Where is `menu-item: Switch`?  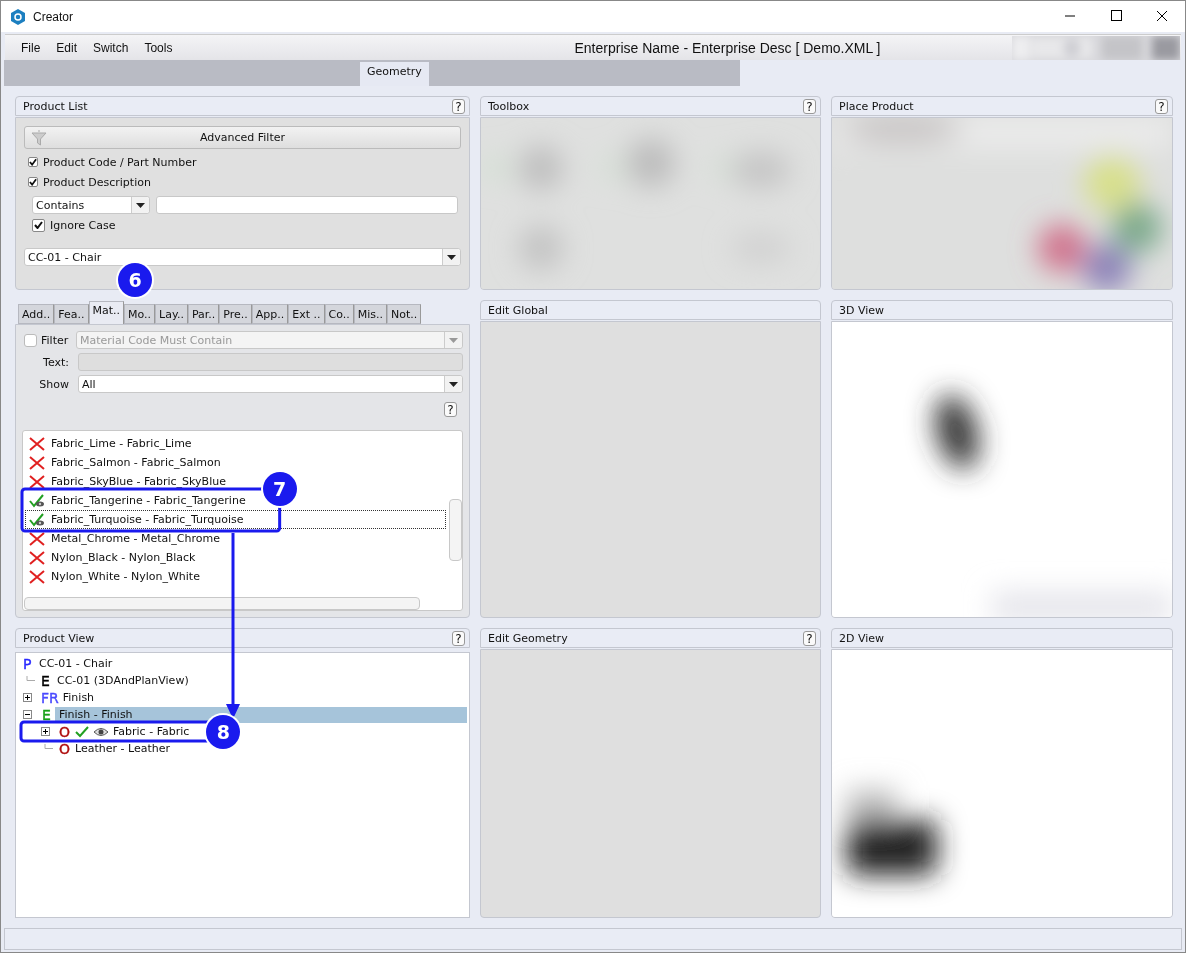
menu-item: Switch is located at coordinates (111, 47).